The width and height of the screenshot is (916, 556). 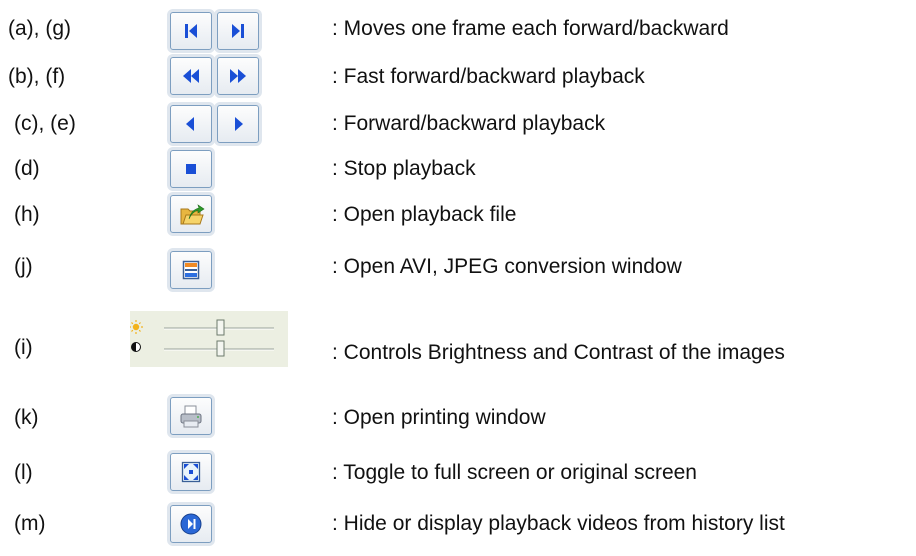 I want to click on row-label: (d), so click(x=27, y=168).